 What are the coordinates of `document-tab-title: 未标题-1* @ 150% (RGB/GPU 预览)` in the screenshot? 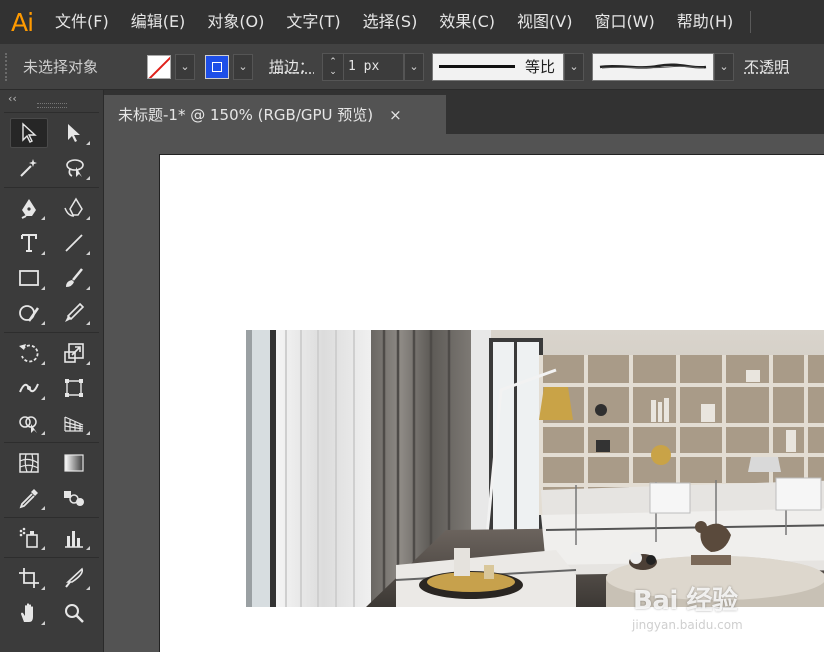 It's located at (245, 114).